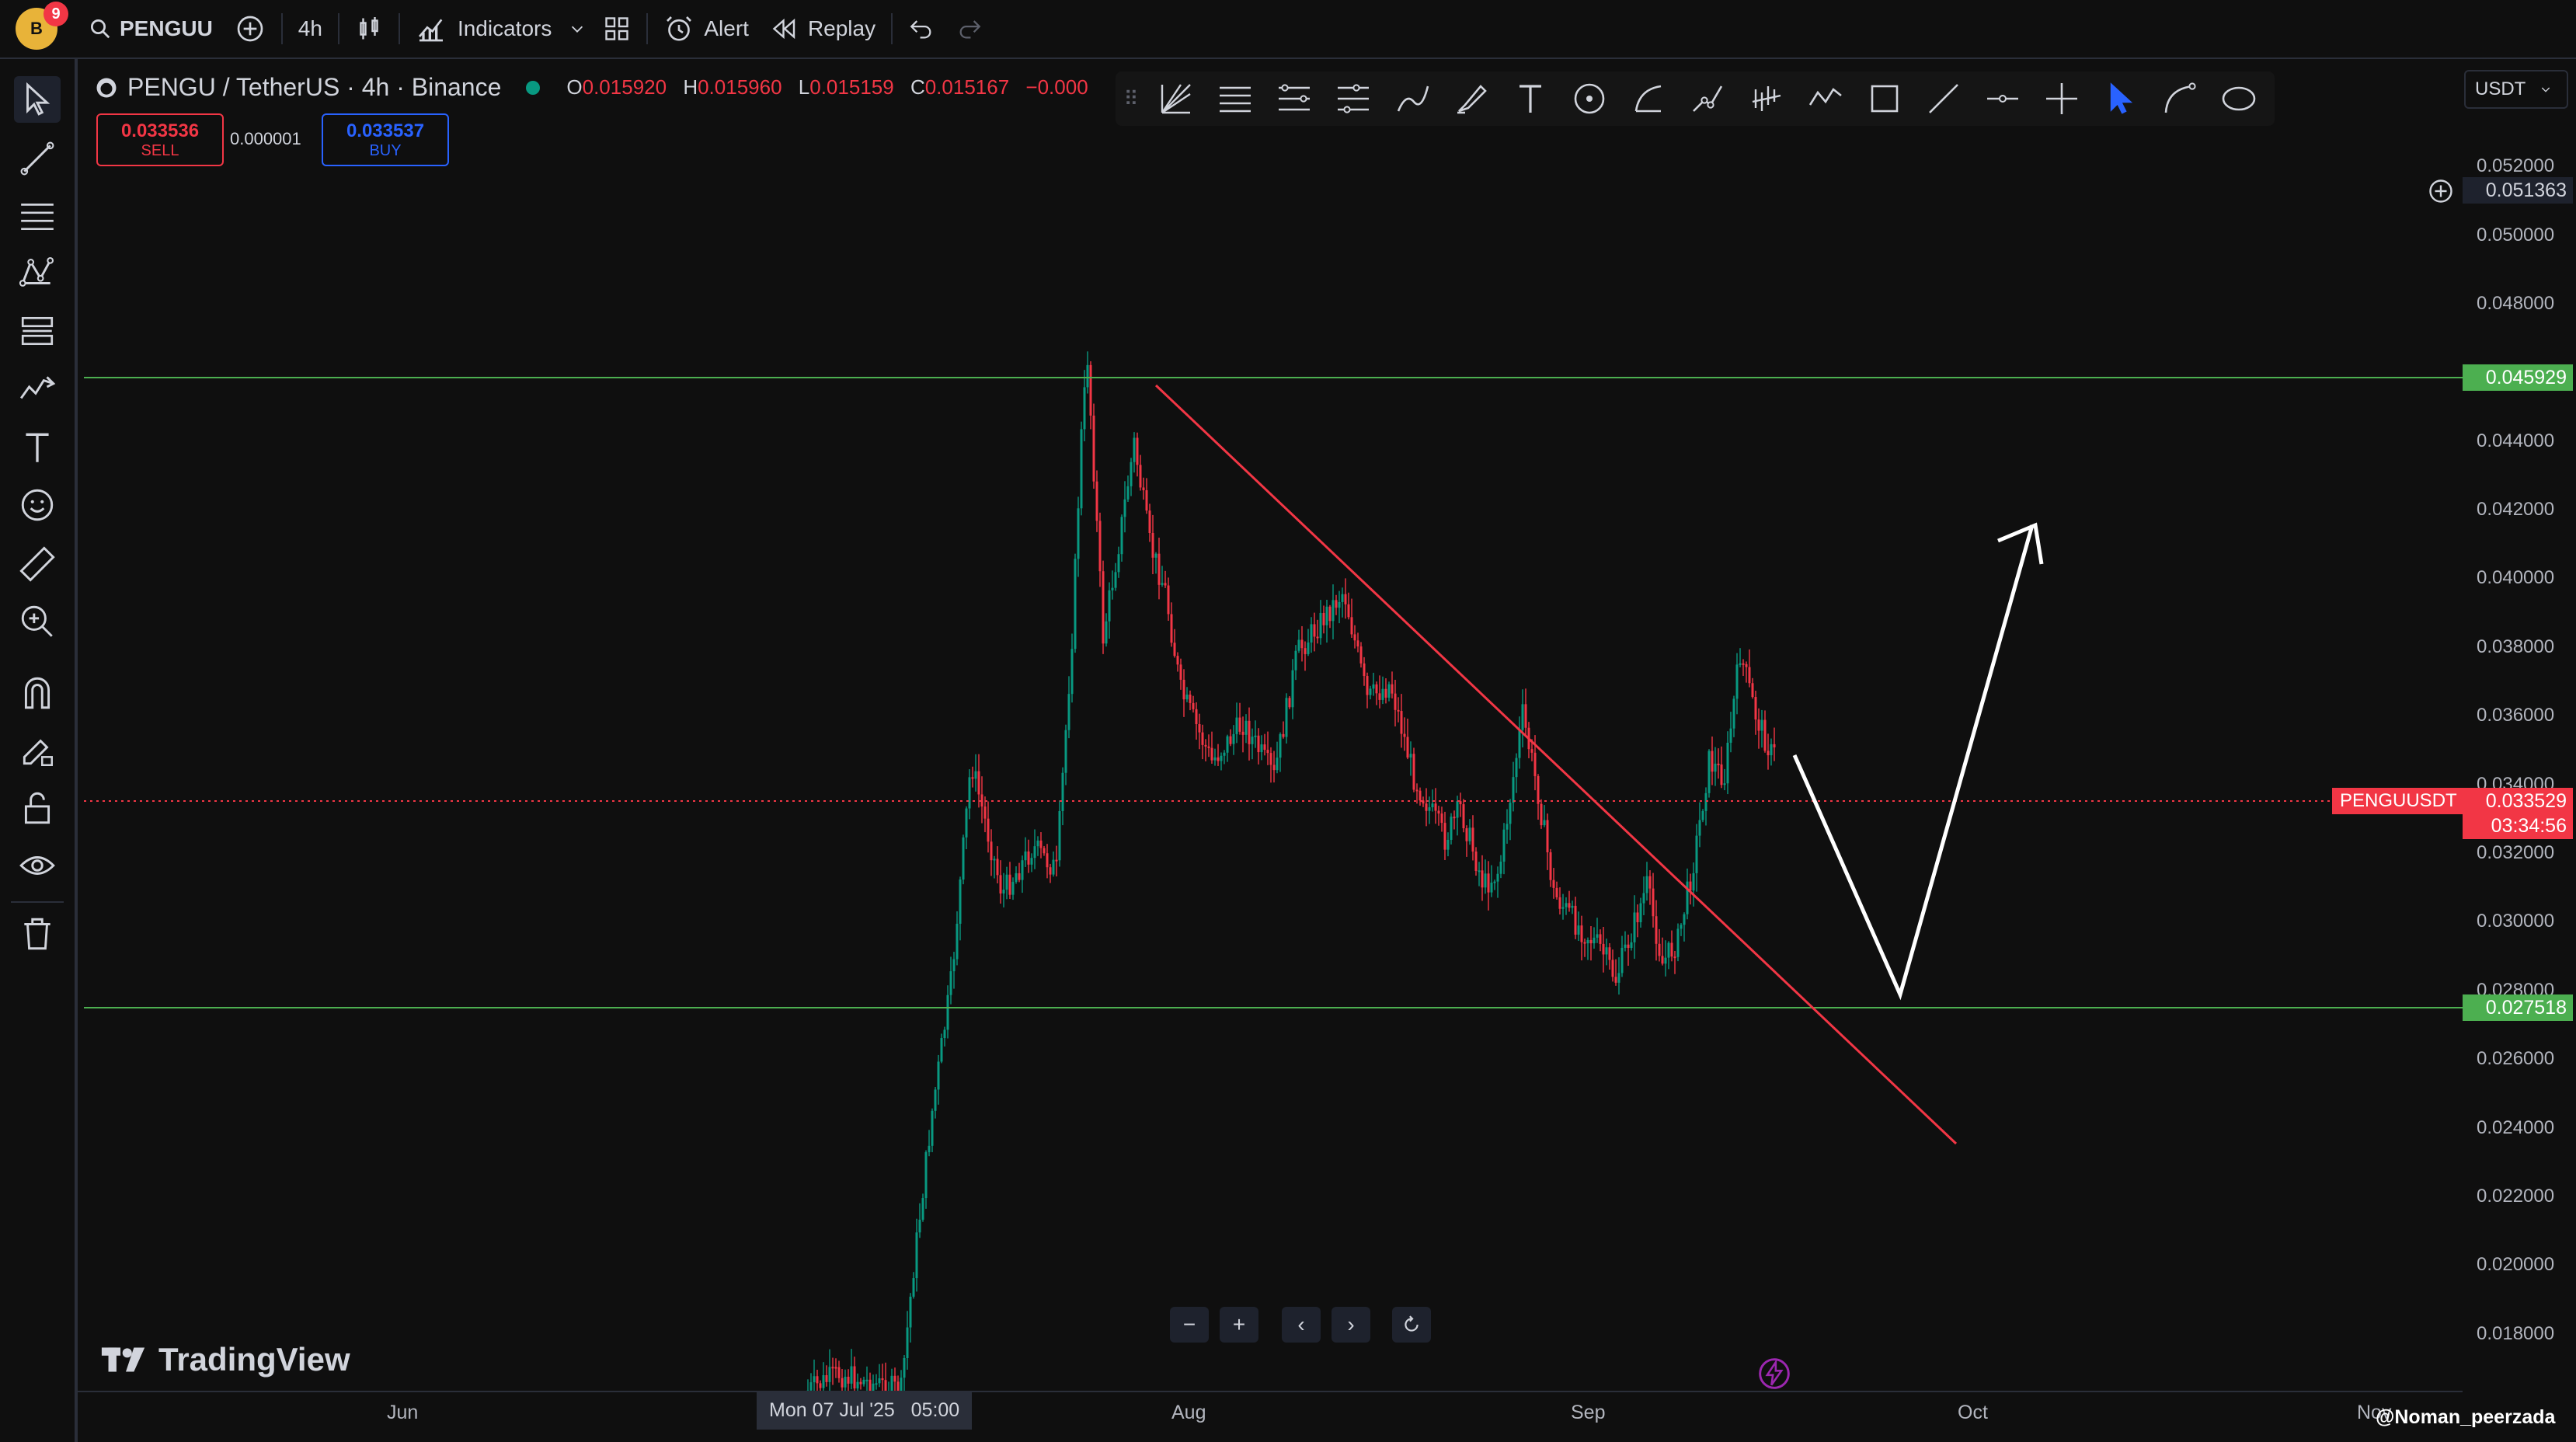 The height and width of the screenshot is (1442, 2576). What do you see at coordinates (1176, 99) in the screenshot?
I see `fib-fan-tool` at bounding box center [1176, 99].